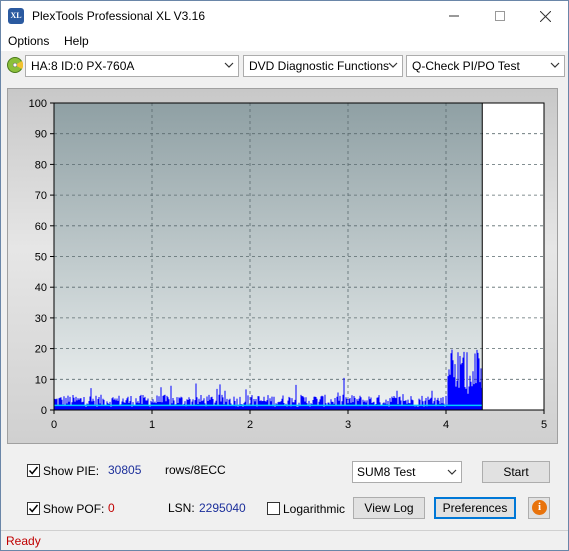 This screenshot has height=551, width=569. I want to click on show-pof-label: Show POF:, so click(74, 509).